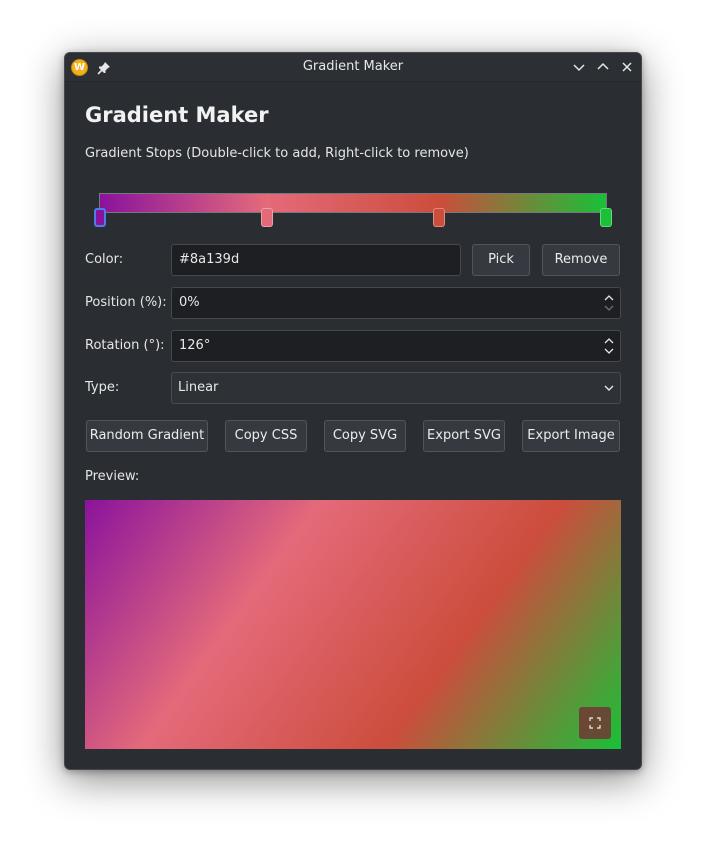 The image size is (706, 846). Describe the element at coordinates (581, 260) in the screenshot. I see `remove-button: Remove` at that location.